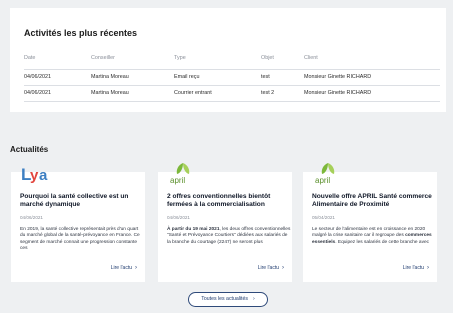  Describe the element at coordinates (43, 175) in the screenshot. I see `svg-text: a` at that location.